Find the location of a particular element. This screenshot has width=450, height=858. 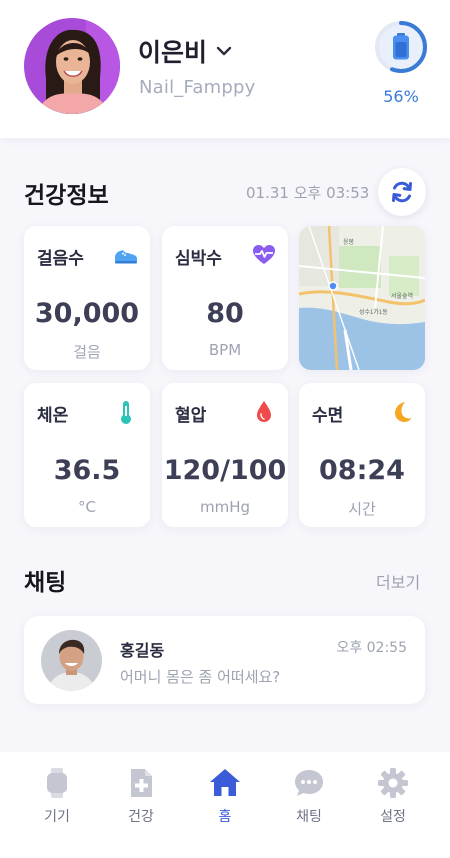

nav-settings-label: 설정 is located at coordinates (393, 817).